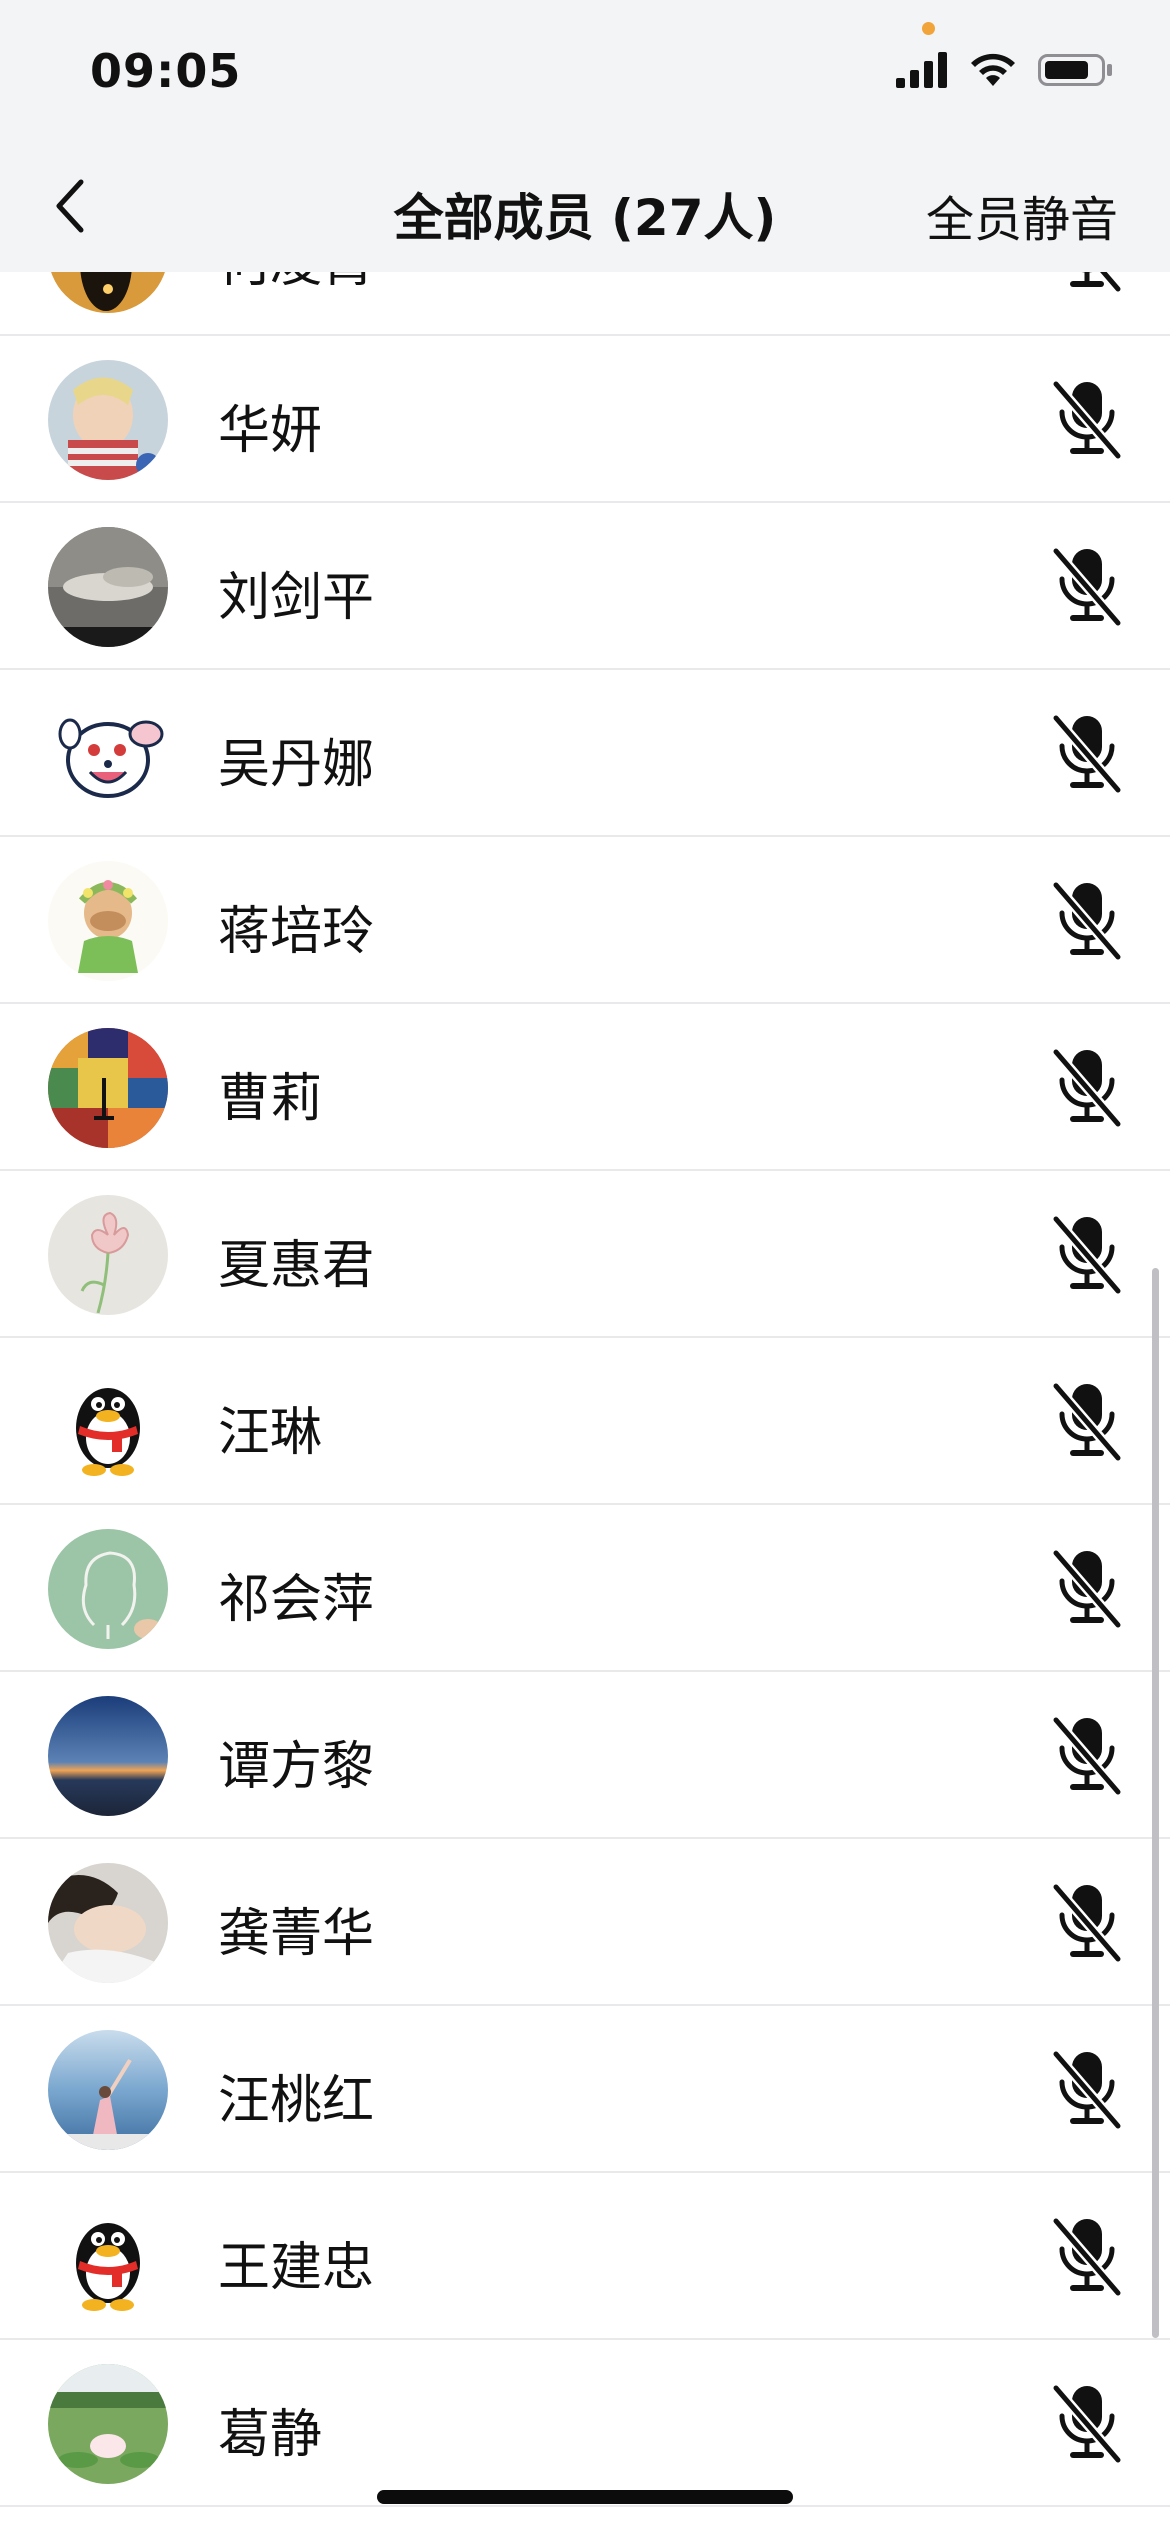 Image resolution: width=1170 pixels, height=2532 pixels. Describe the element at coordinates (166, 71) in the screenshot. I see `status-time: 09:05` at that location.